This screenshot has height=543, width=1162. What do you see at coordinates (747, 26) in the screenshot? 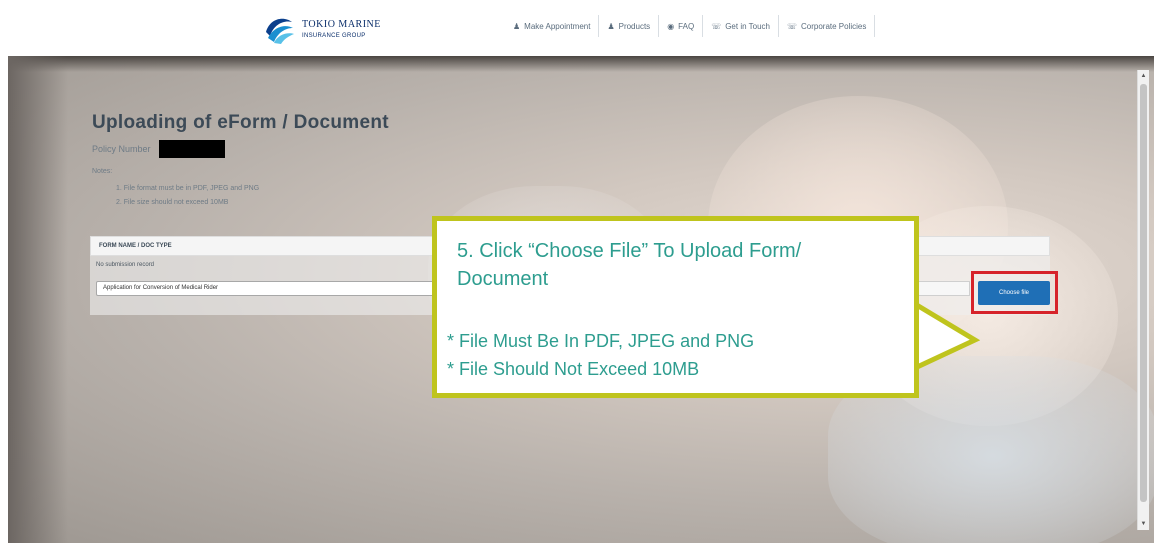
I see `nav-label: Get in Touch` at bounding box center [747, 26].